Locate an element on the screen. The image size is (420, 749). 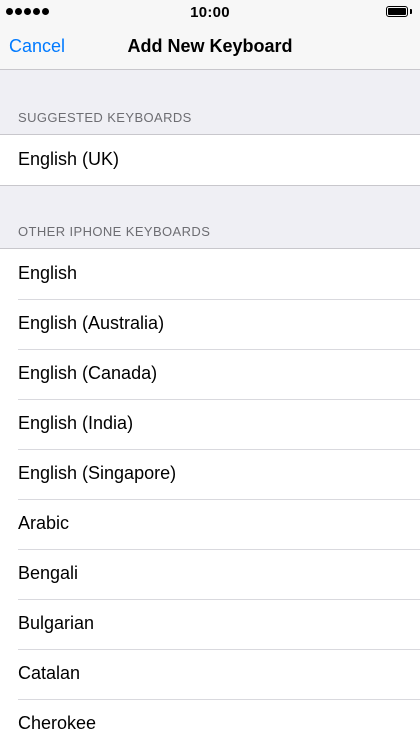
battery-icon is located at coordinates (399, 11).